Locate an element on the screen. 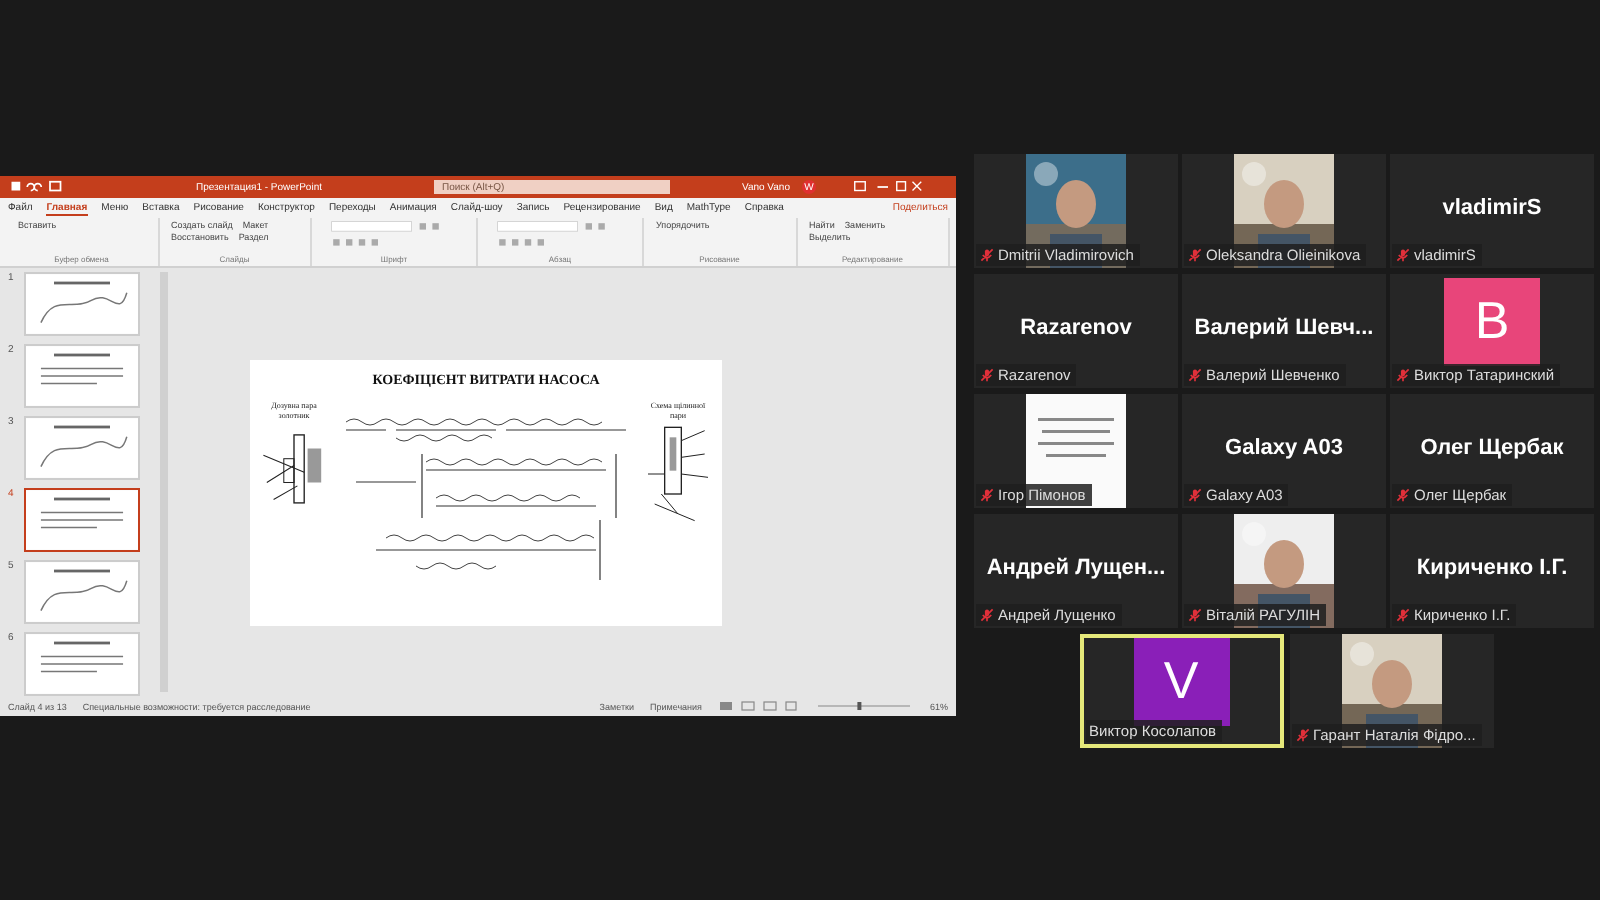 This screenshot has width=1600, height=900. gap-pair-diagram-drawing is located at coordinates (678, 473).